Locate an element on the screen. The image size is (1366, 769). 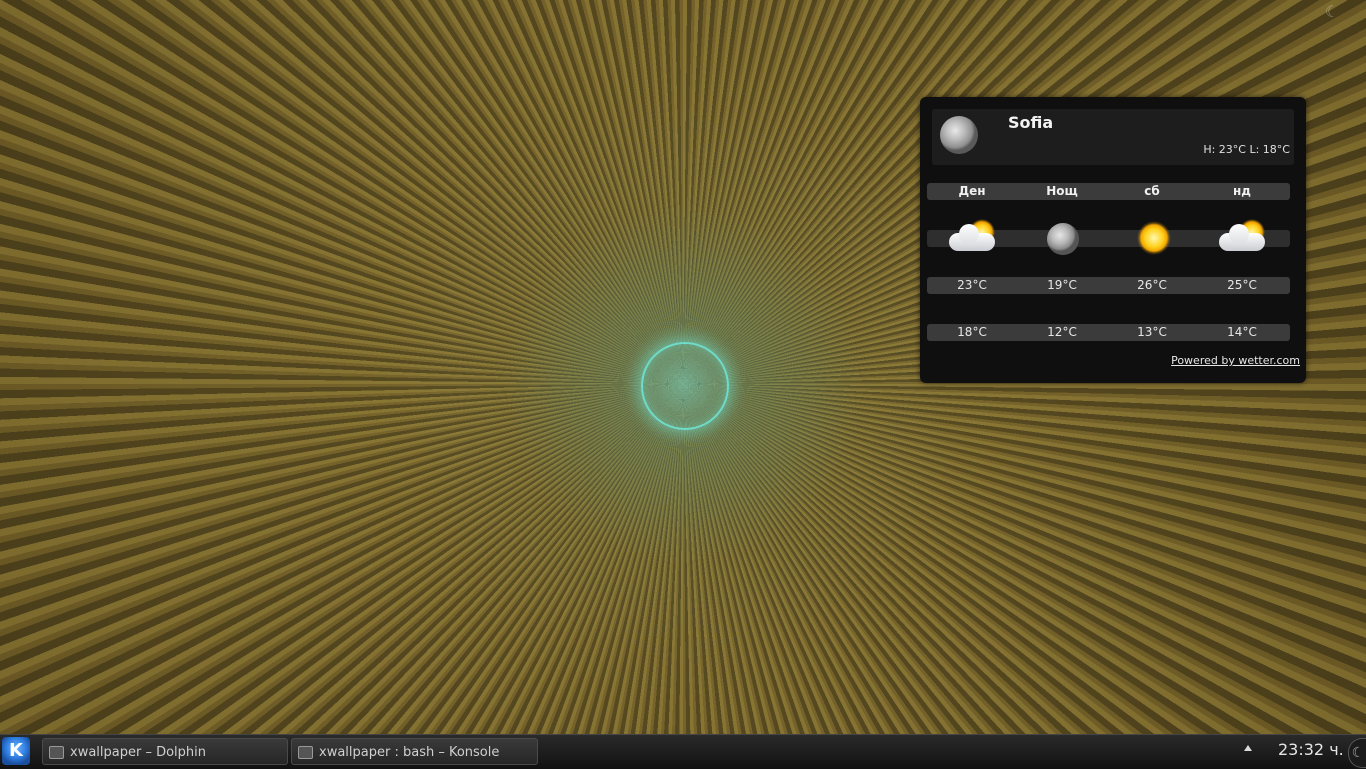
task-dolphin: xwallpaper – Dolphin is located at coordinates (165, 751).